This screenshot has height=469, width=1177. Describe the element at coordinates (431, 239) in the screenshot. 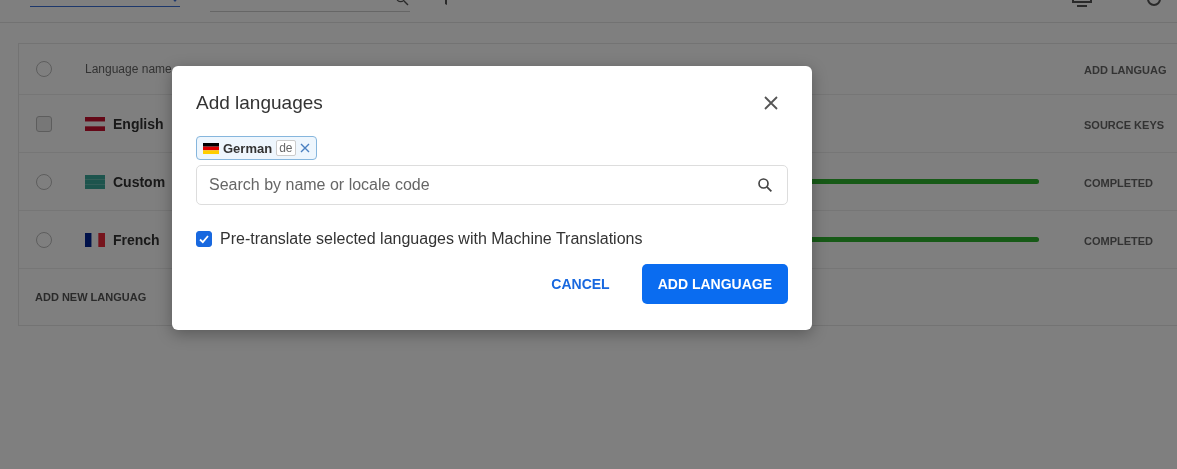

I see `checkbox-label: Pre-translate selected languages with Machine Translations` at that location.